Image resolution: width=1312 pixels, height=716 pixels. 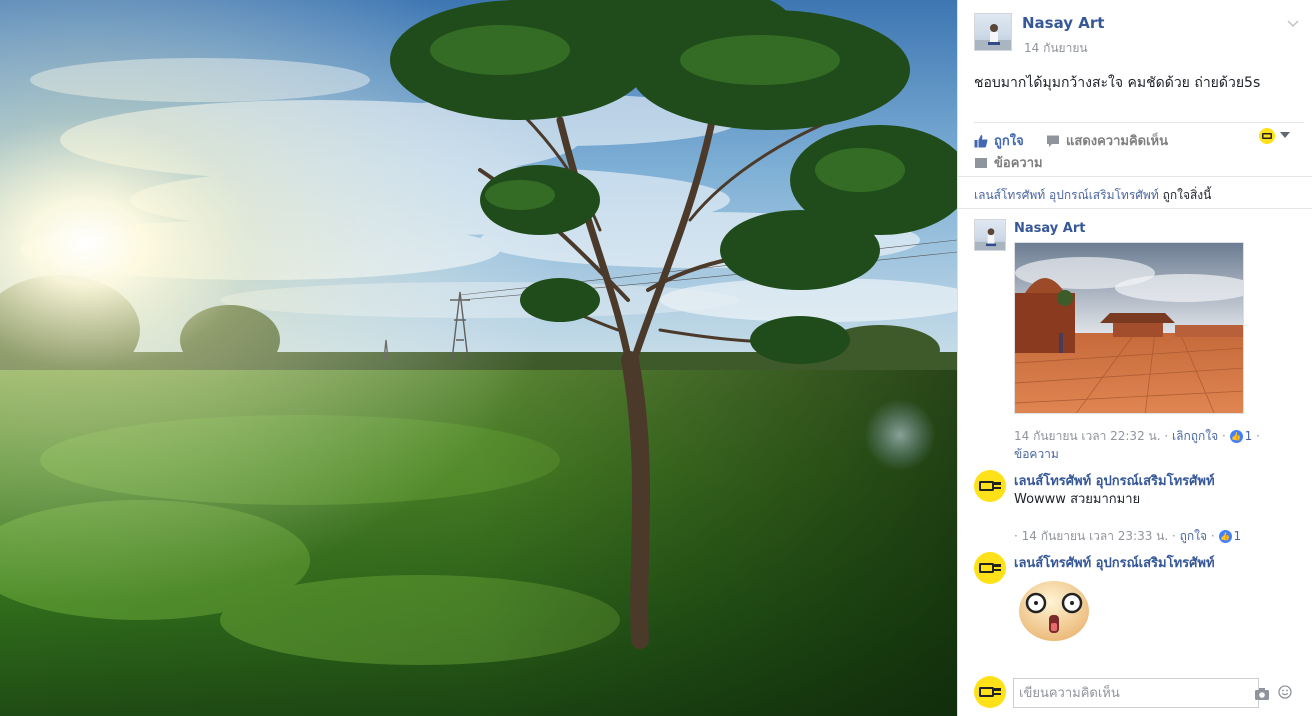 What do you see at coordinates (1267, 136) in the screenshot?
I see `page-avatar-icon` at bounding box center [1267, 136].